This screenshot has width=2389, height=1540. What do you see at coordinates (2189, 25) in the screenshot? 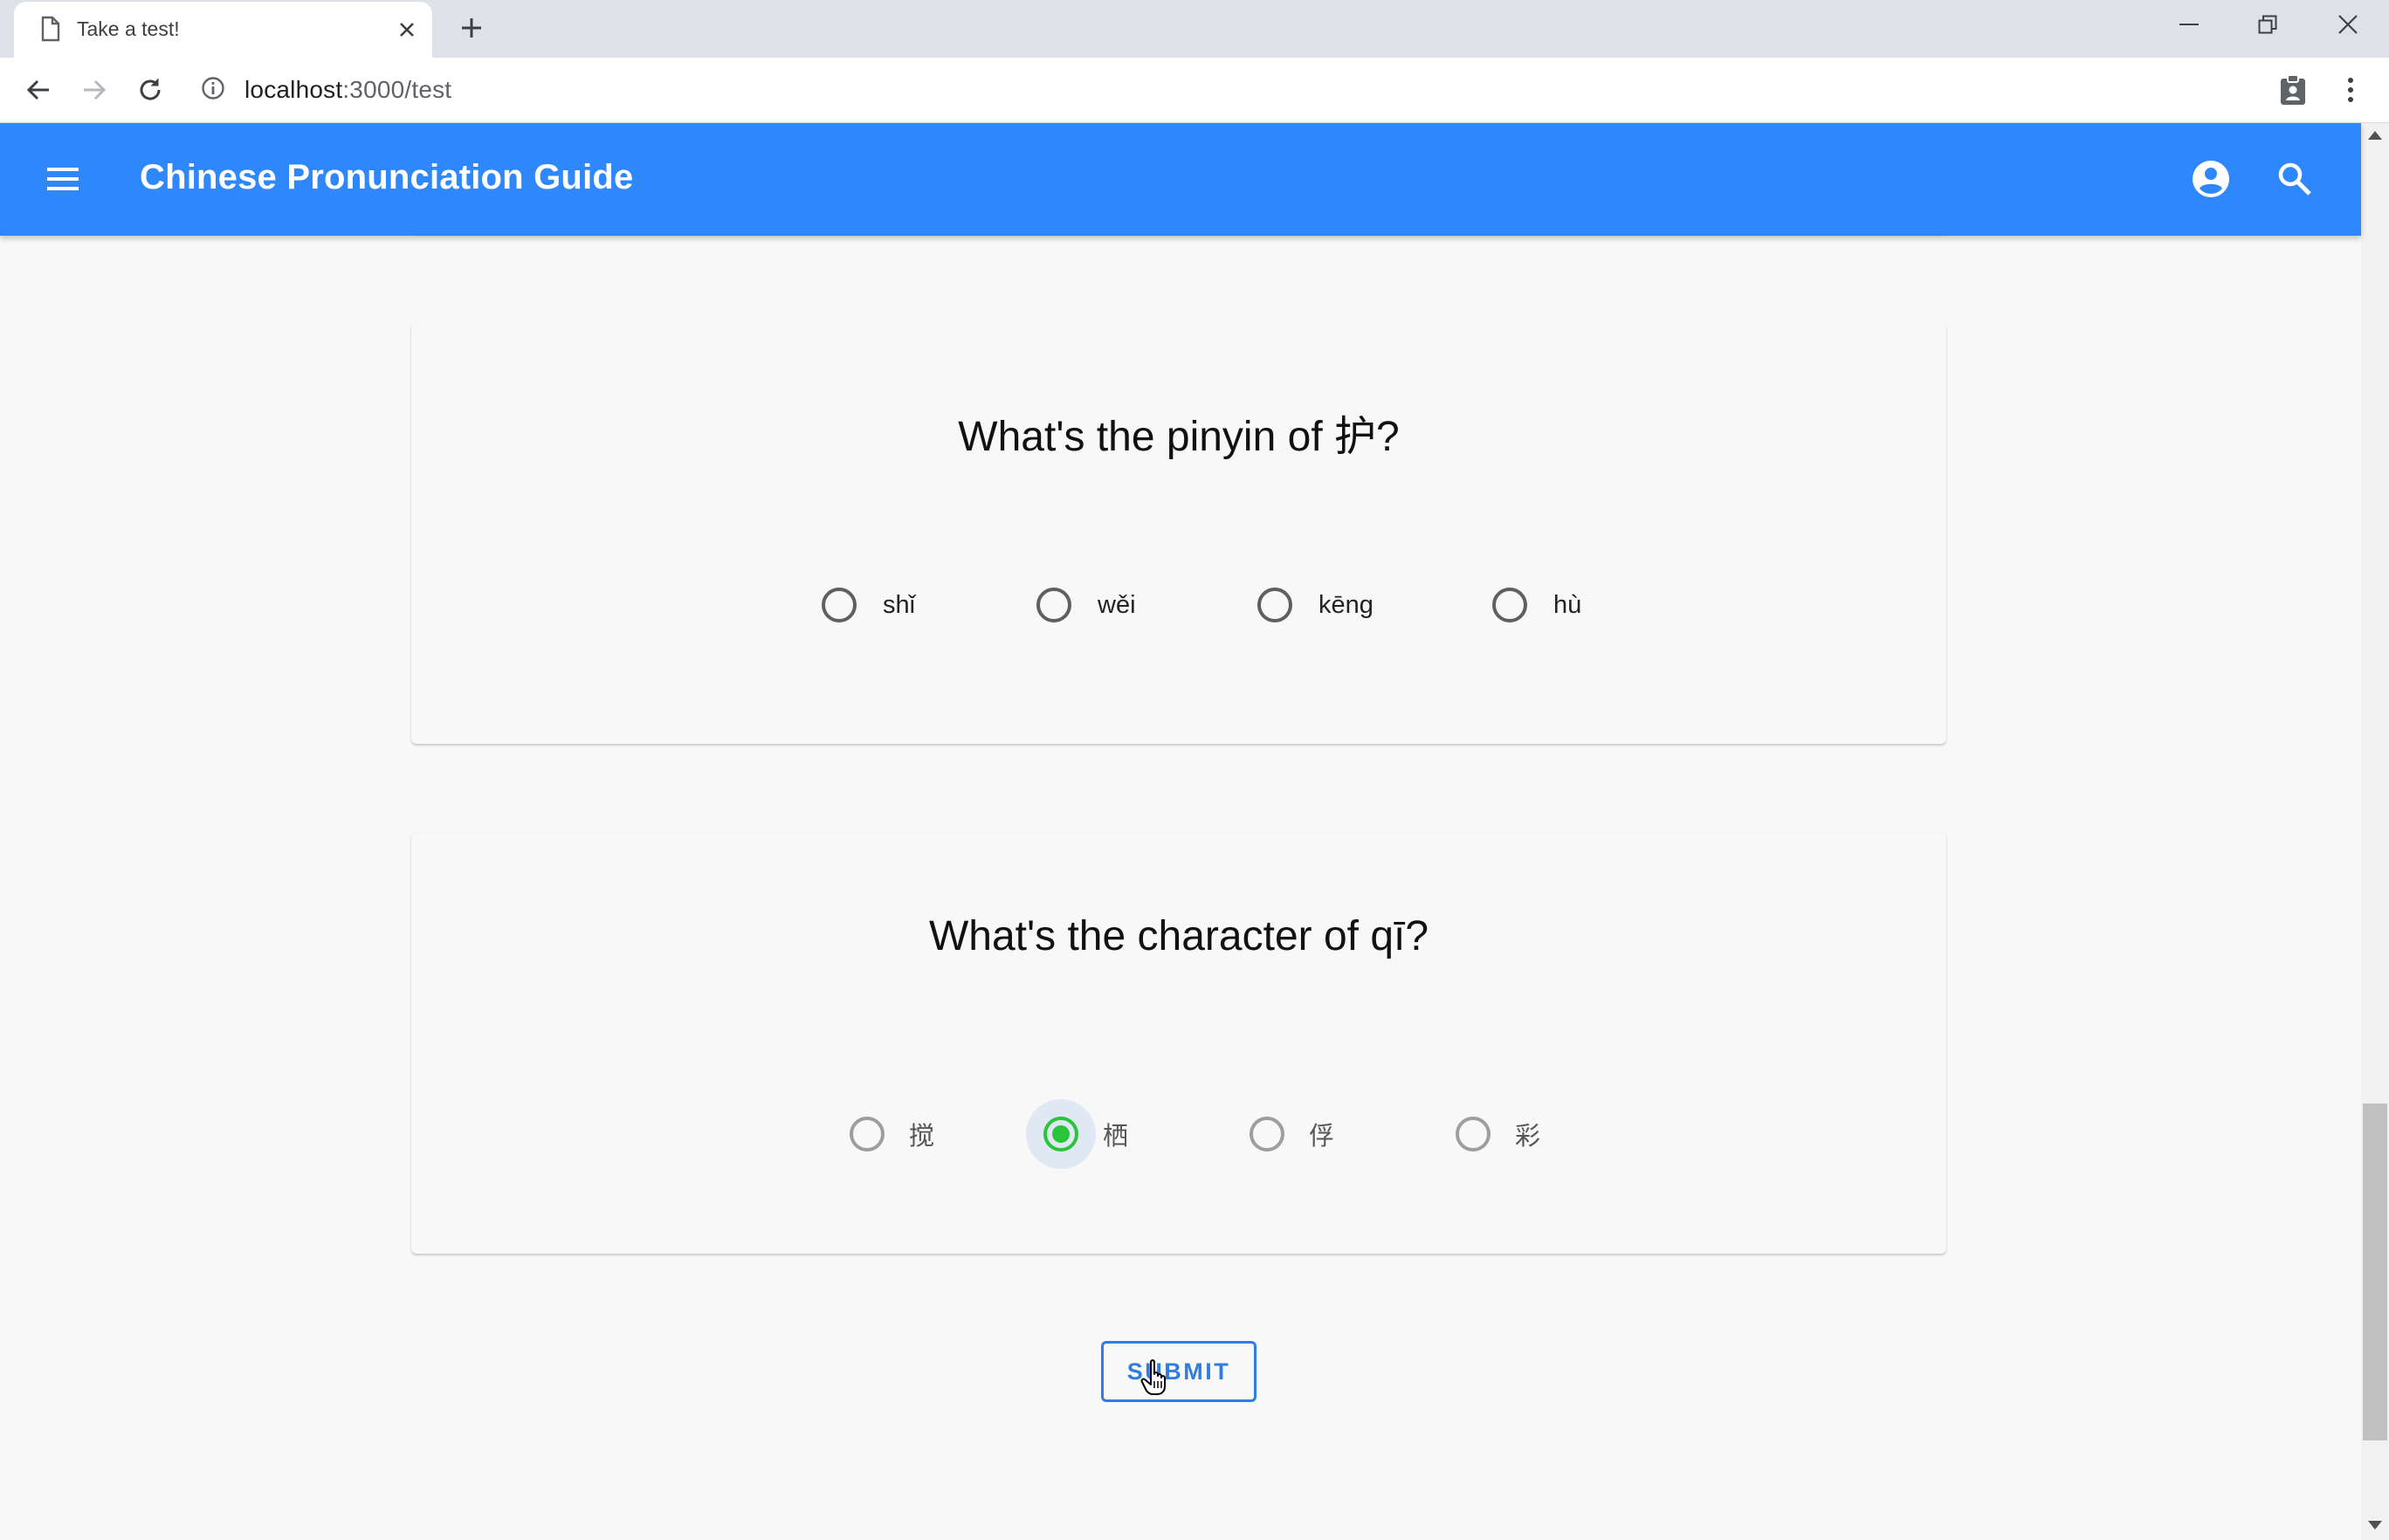
I see `minimize-icon` at bounding box center [2189, 25].